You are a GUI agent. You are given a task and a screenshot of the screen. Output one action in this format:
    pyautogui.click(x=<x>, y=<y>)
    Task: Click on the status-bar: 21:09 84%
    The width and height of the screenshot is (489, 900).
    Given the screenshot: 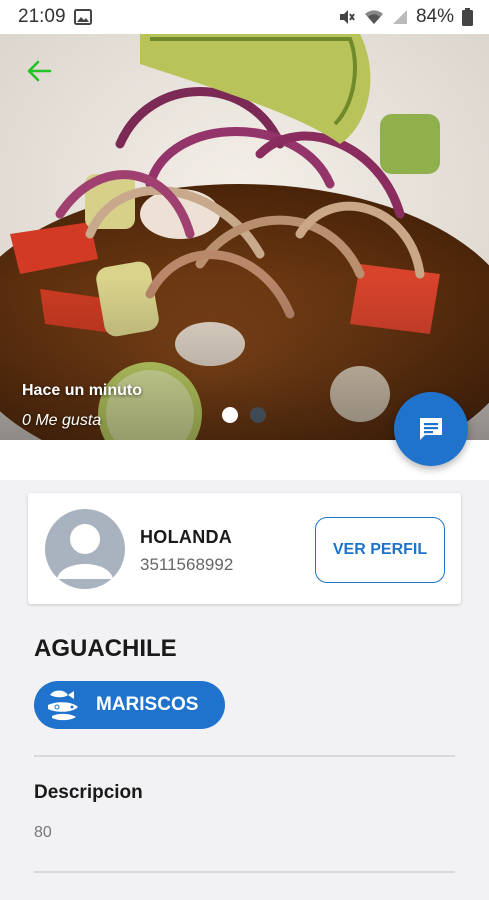 What is the action you would take?
    pyautogui.click(x=244, y=17)
    